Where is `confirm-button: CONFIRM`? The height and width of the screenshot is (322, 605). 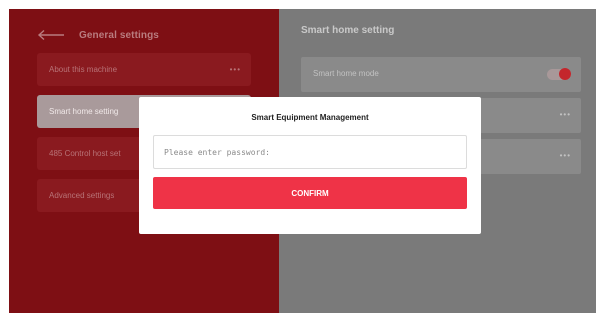
confirm-button: CONFIRM is located at coordinates (310, 193).